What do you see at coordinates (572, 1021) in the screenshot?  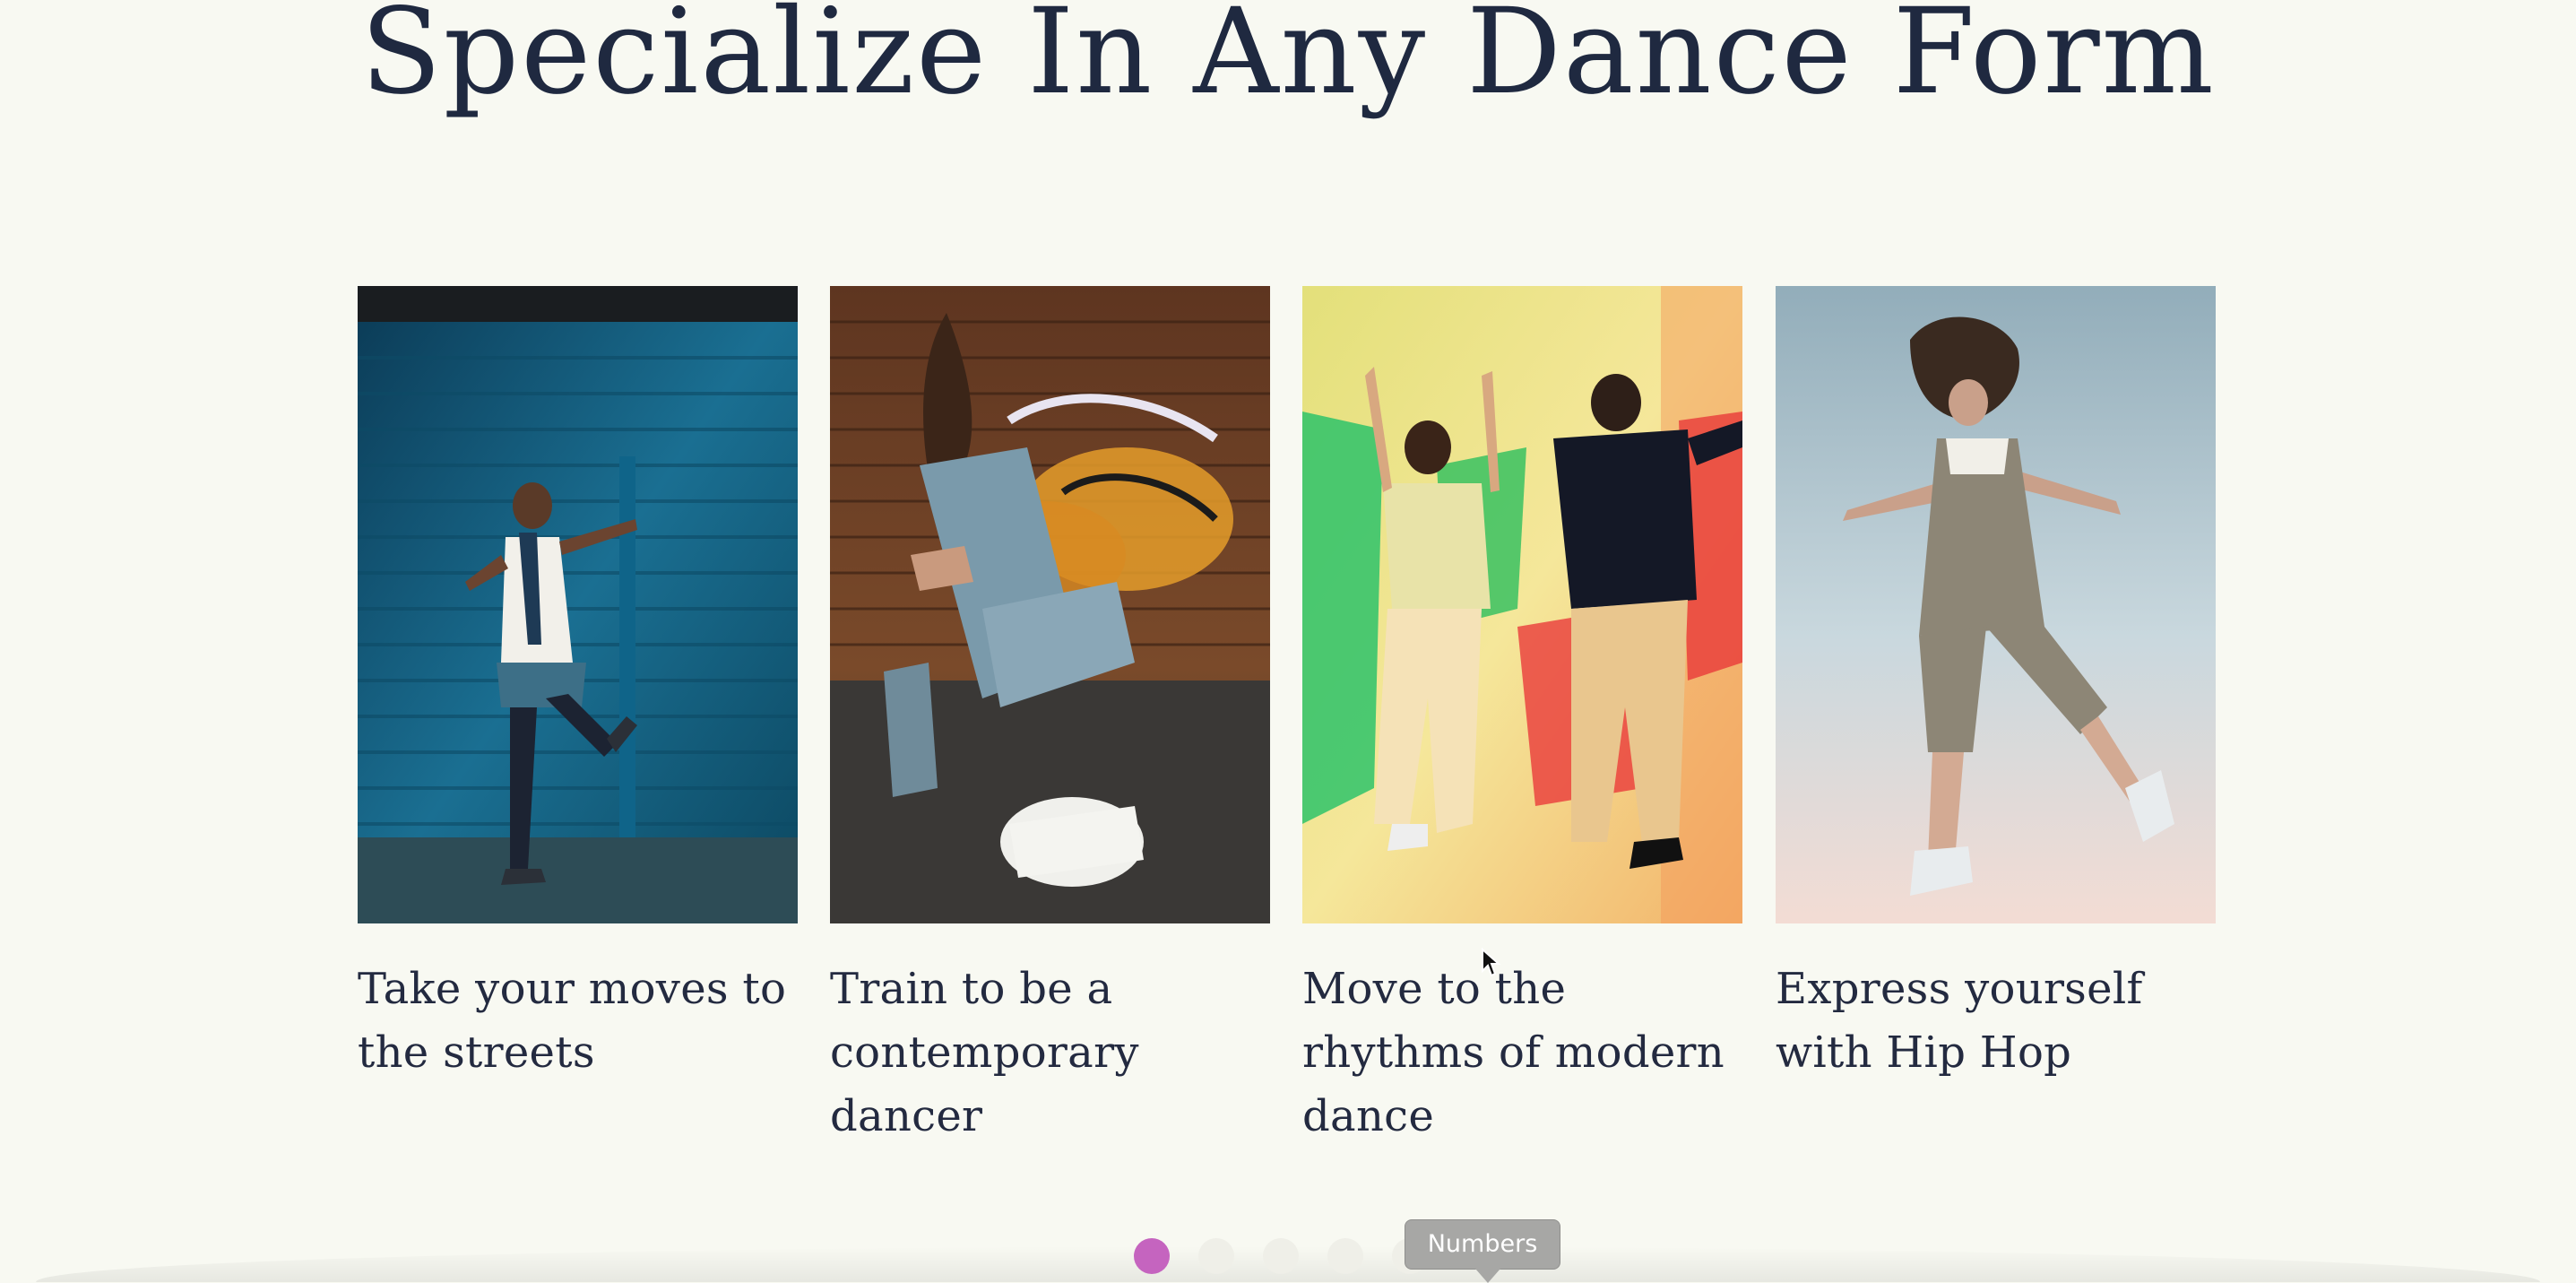 I see `card-caption: Take your moves to the streets` at bounding box center [572, 1021].